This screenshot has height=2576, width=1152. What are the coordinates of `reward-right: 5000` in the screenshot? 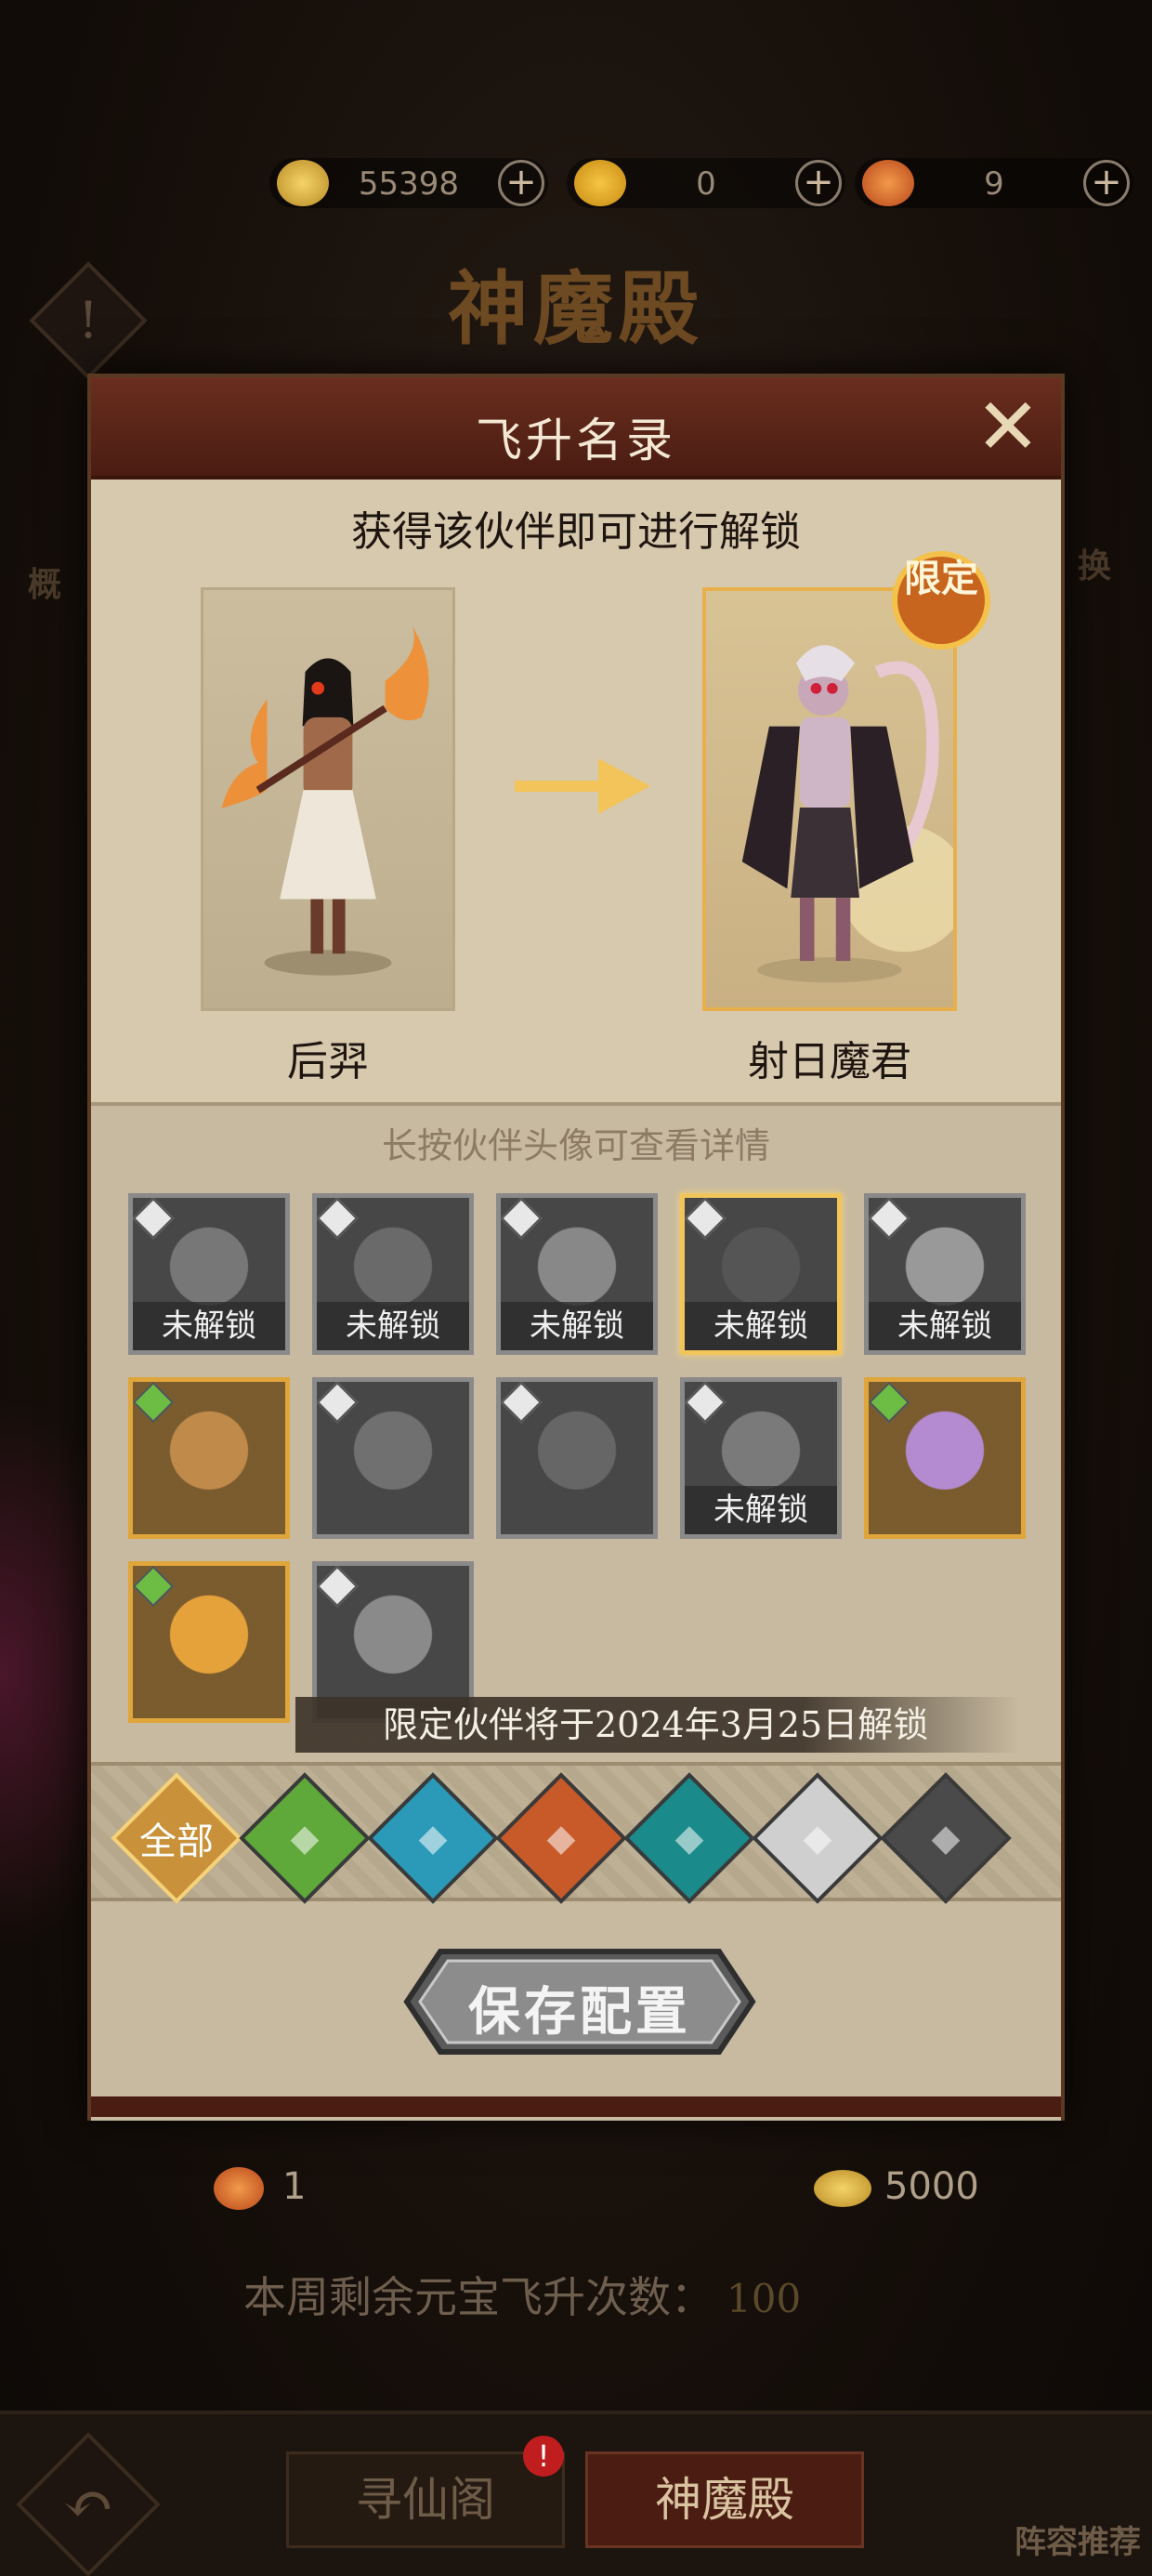 It's located at (896, 2186).